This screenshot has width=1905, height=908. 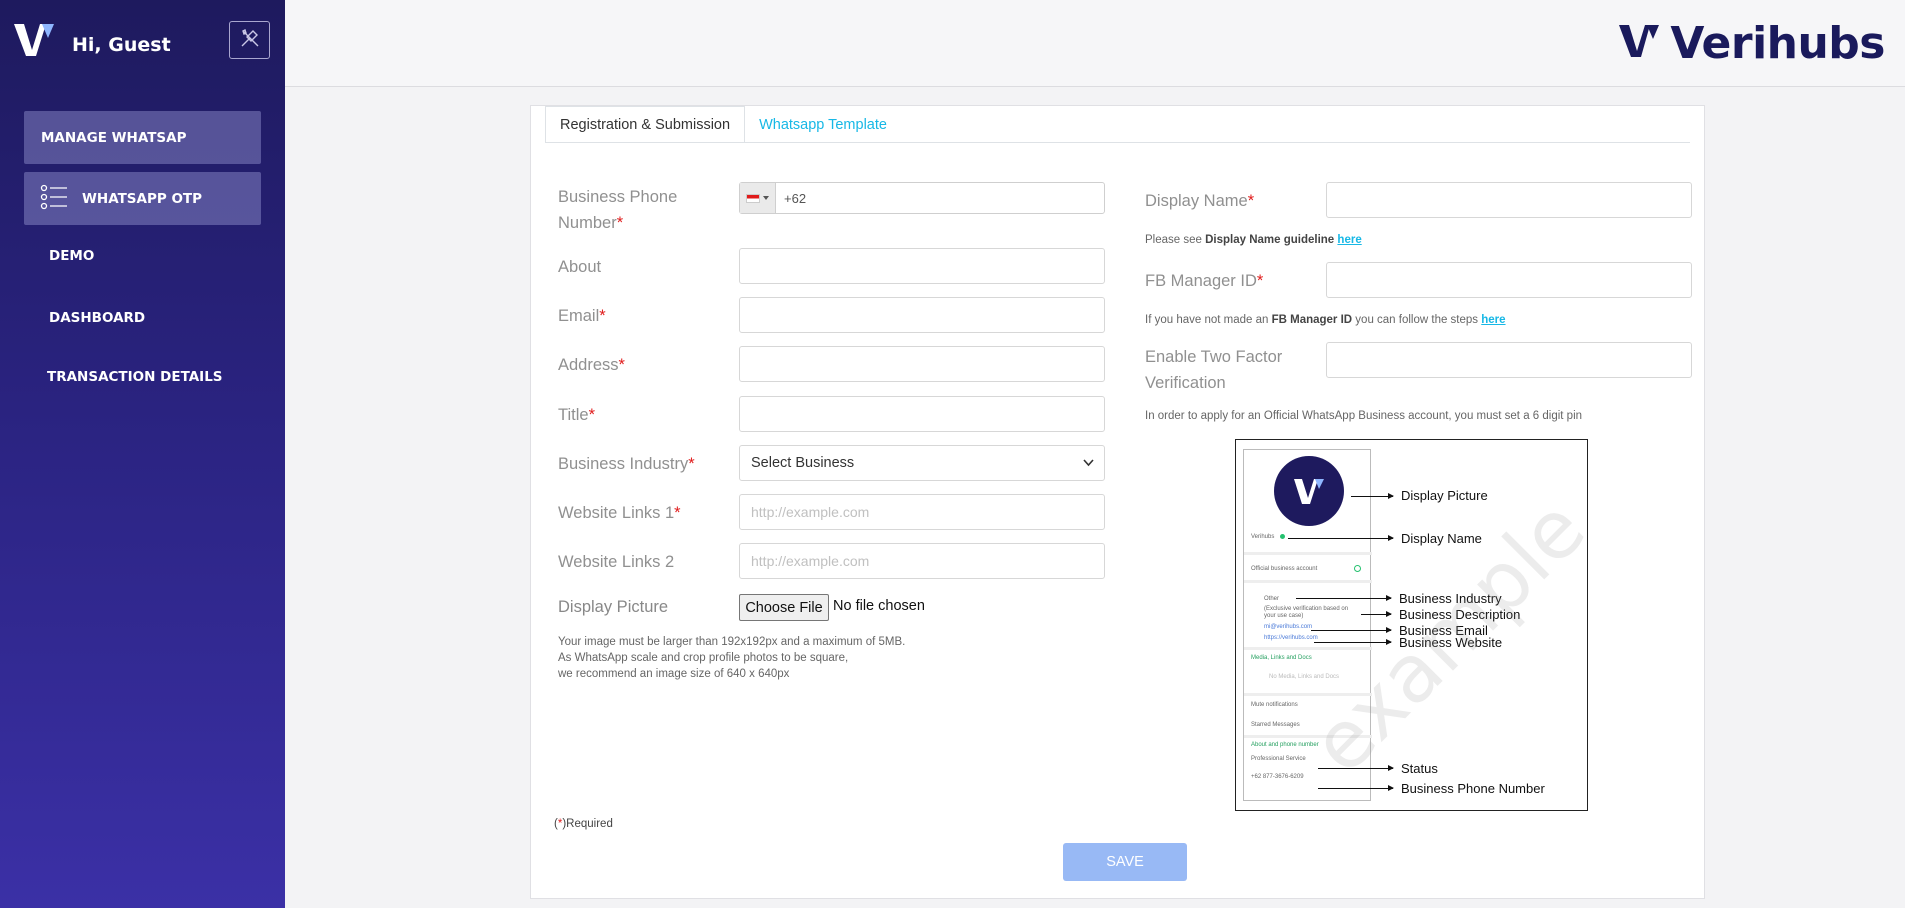 I want to click on mock-no-media: No Media, Links and Docs, so click(x=1304, y=677).